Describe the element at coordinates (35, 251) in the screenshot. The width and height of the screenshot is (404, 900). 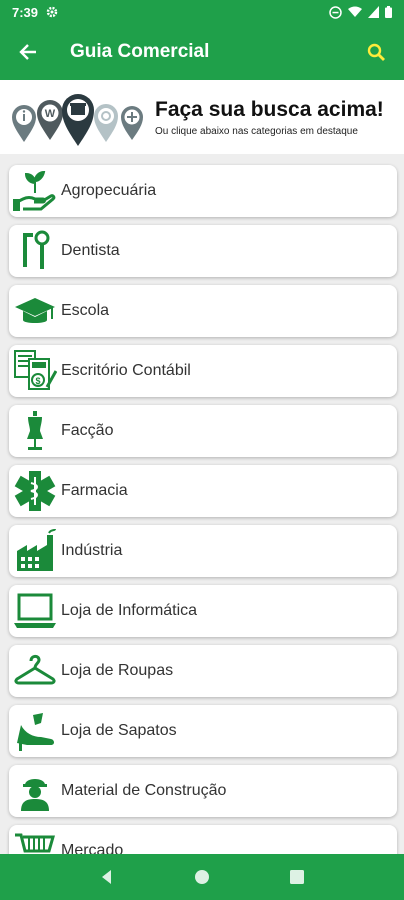
I see `dental-tools-icon` at that location.